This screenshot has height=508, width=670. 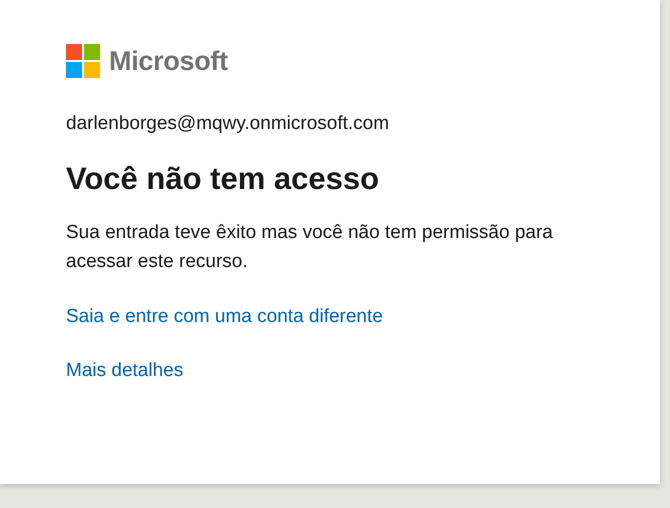 What do you see at coordinates (224, 317) in the screenshot?
I see `text-link: Saia e entre com uma conta diferente` at bounding box center [224, 317].